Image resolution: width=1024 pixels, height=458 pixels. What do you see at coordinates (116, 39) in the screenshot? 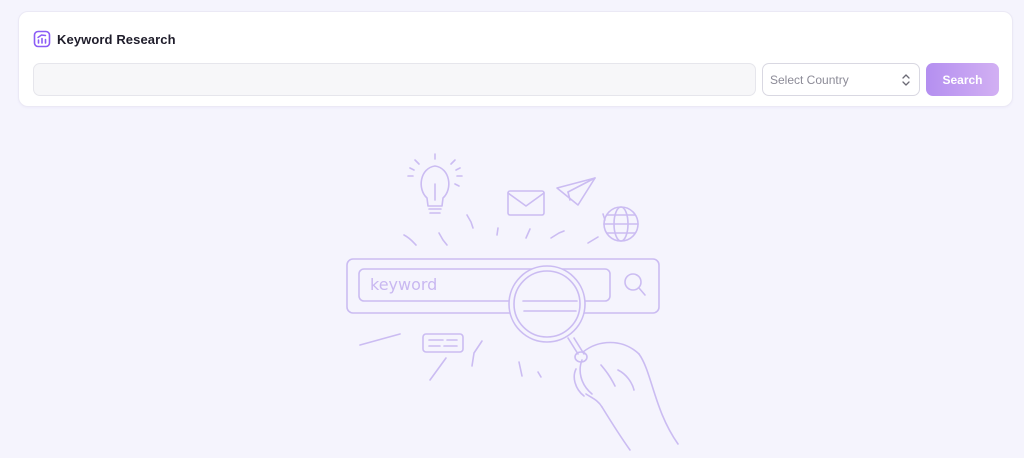
I see `page-title: Keyword Research` at bounding box center [116, 39].